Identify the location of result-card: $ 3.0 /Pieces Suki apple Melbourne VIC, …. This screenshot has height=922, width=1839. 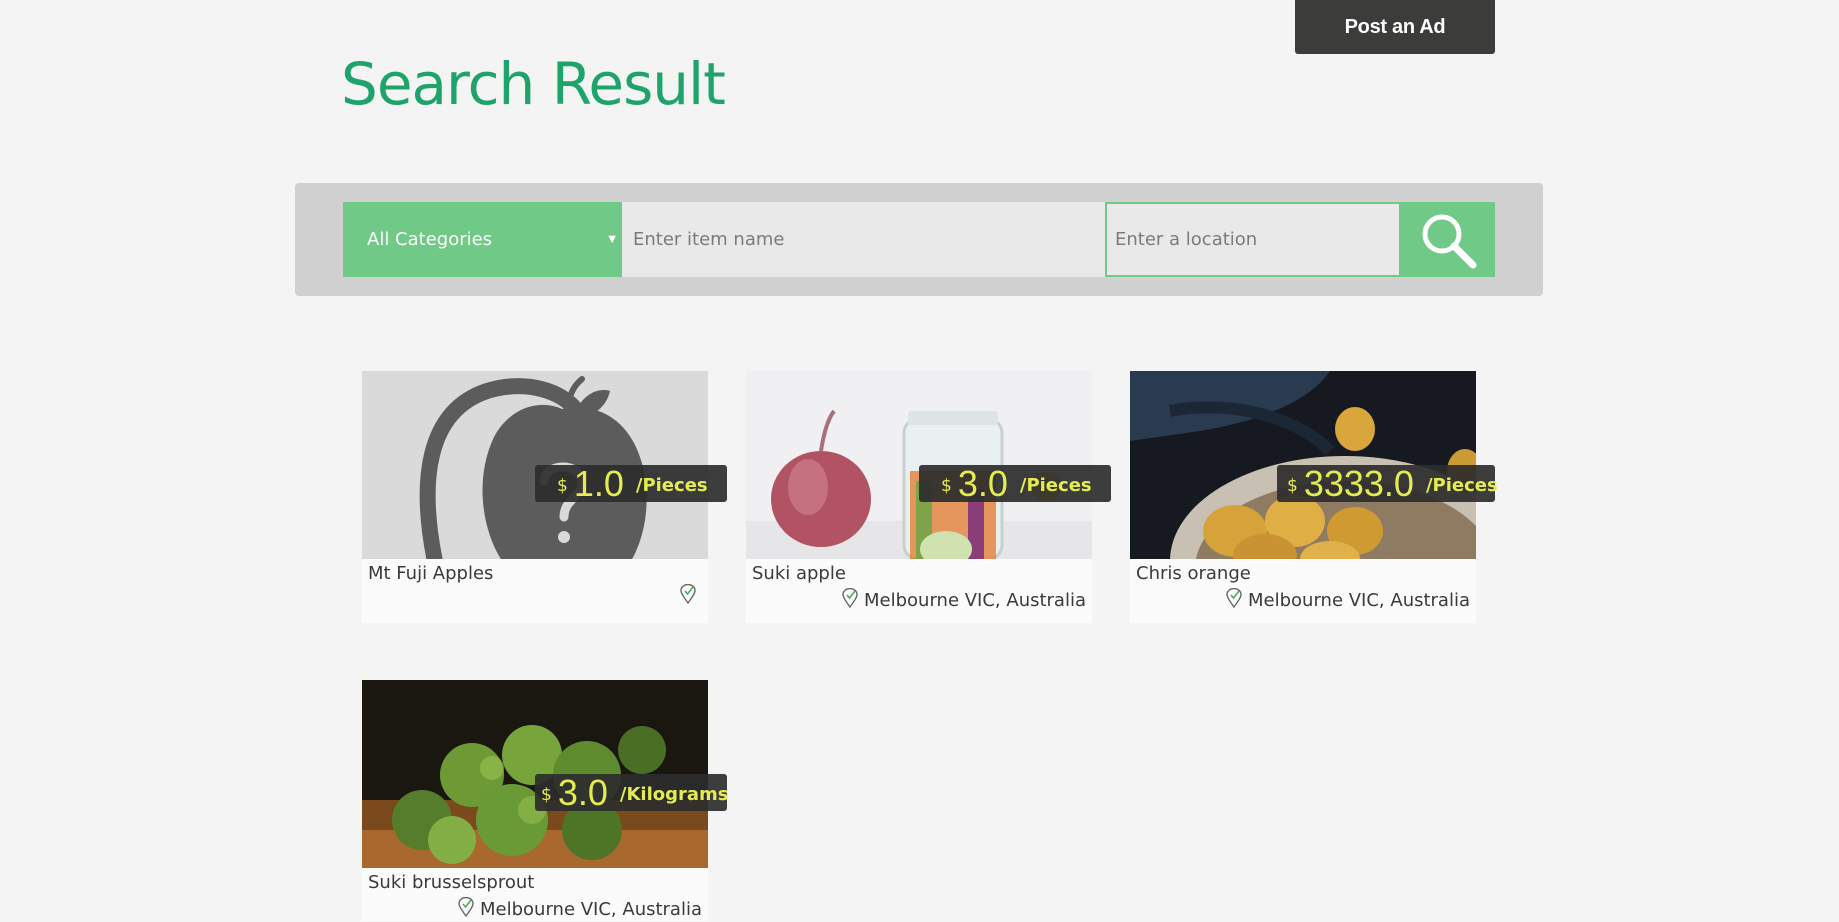
(928, 497).